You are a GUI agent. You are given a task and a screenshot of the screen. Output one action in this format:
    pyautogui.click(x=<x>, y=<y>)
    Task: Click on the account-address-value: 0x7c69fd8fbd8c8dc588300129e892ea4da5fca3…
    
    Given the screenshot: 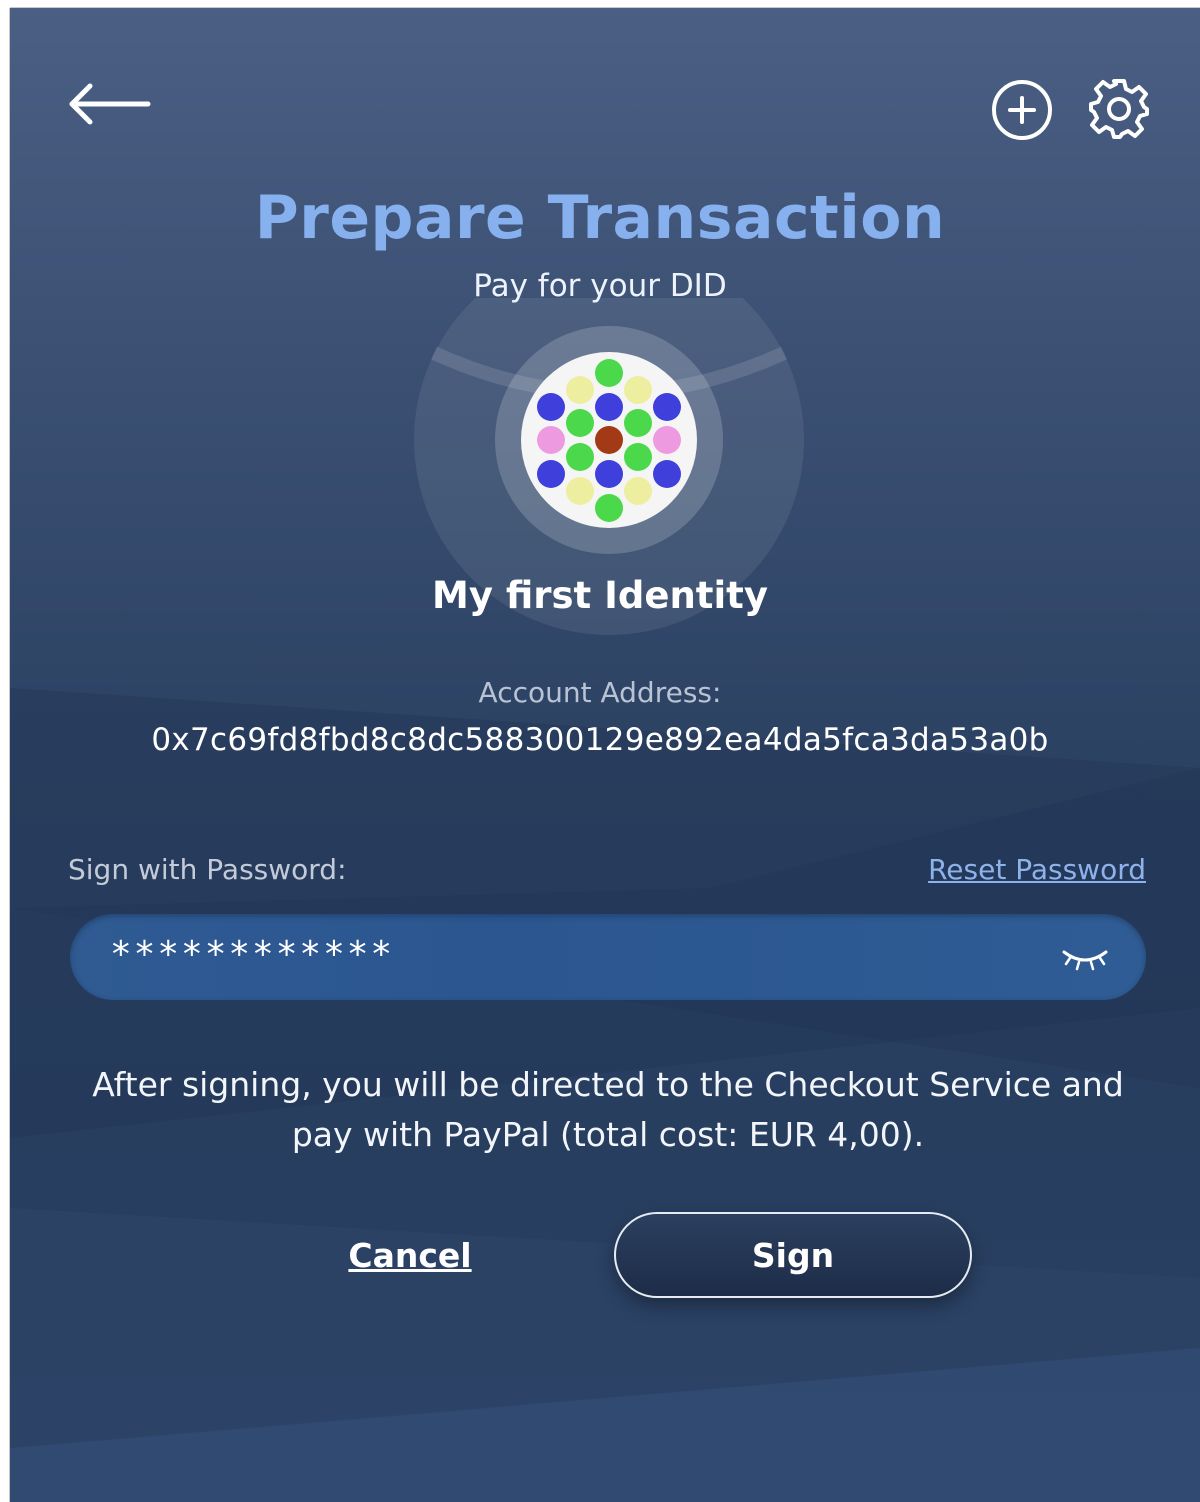 What is the action you would take?
    pyautogui.click(x=600, y=740)
    